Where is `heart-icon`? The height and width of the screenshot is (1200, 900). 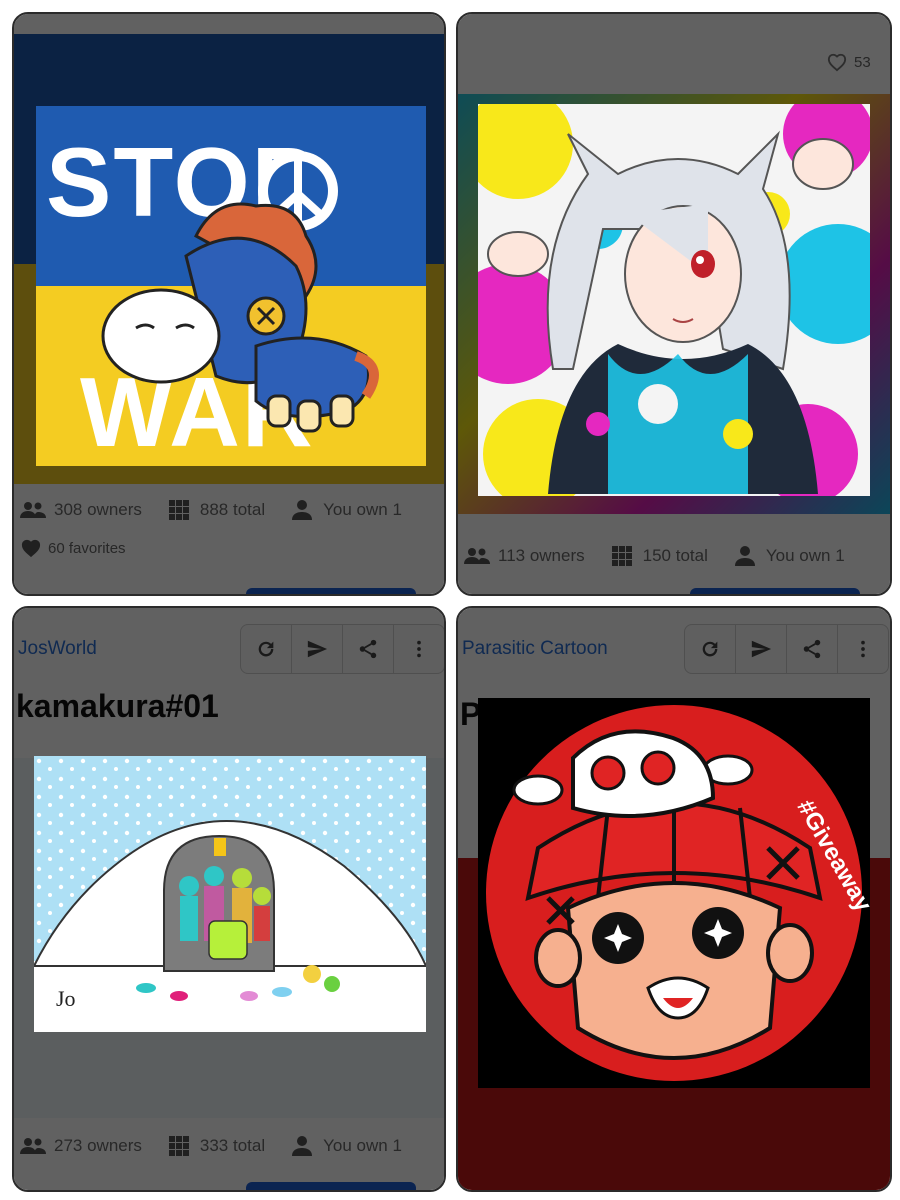 heart-icon is located at coordinates (31, 548).